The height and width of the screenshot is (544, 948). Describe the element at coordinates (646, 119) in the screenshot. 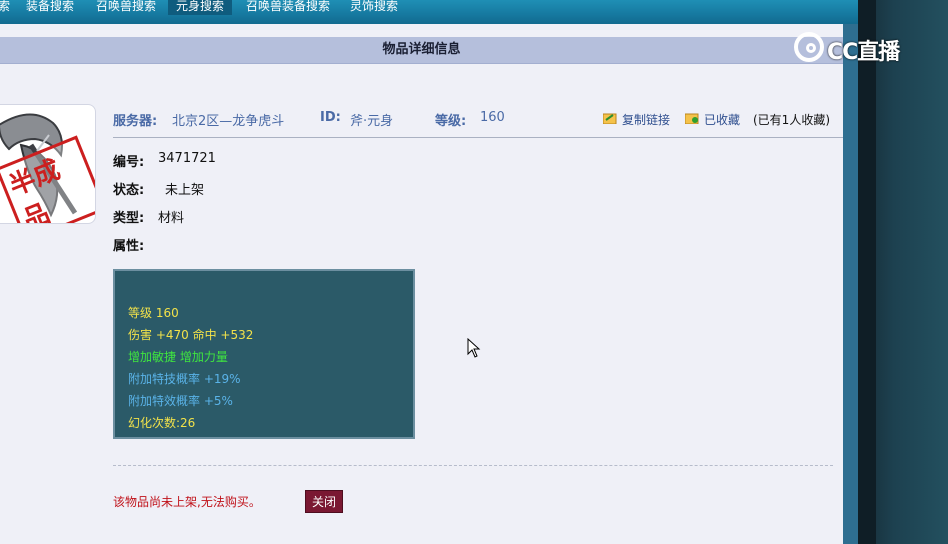

I see `copy-link-button: 复制链接` at that location.